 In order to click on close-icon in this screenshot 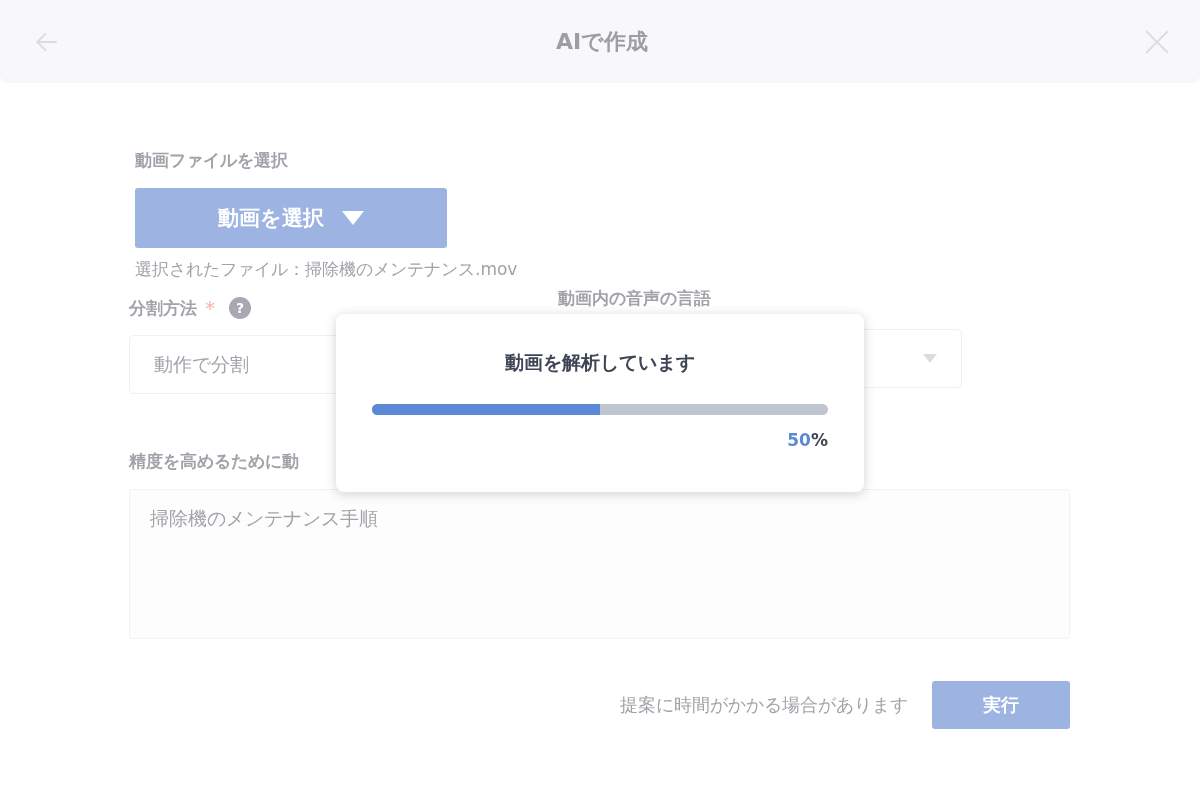, I will do `click(1157, 41)`.